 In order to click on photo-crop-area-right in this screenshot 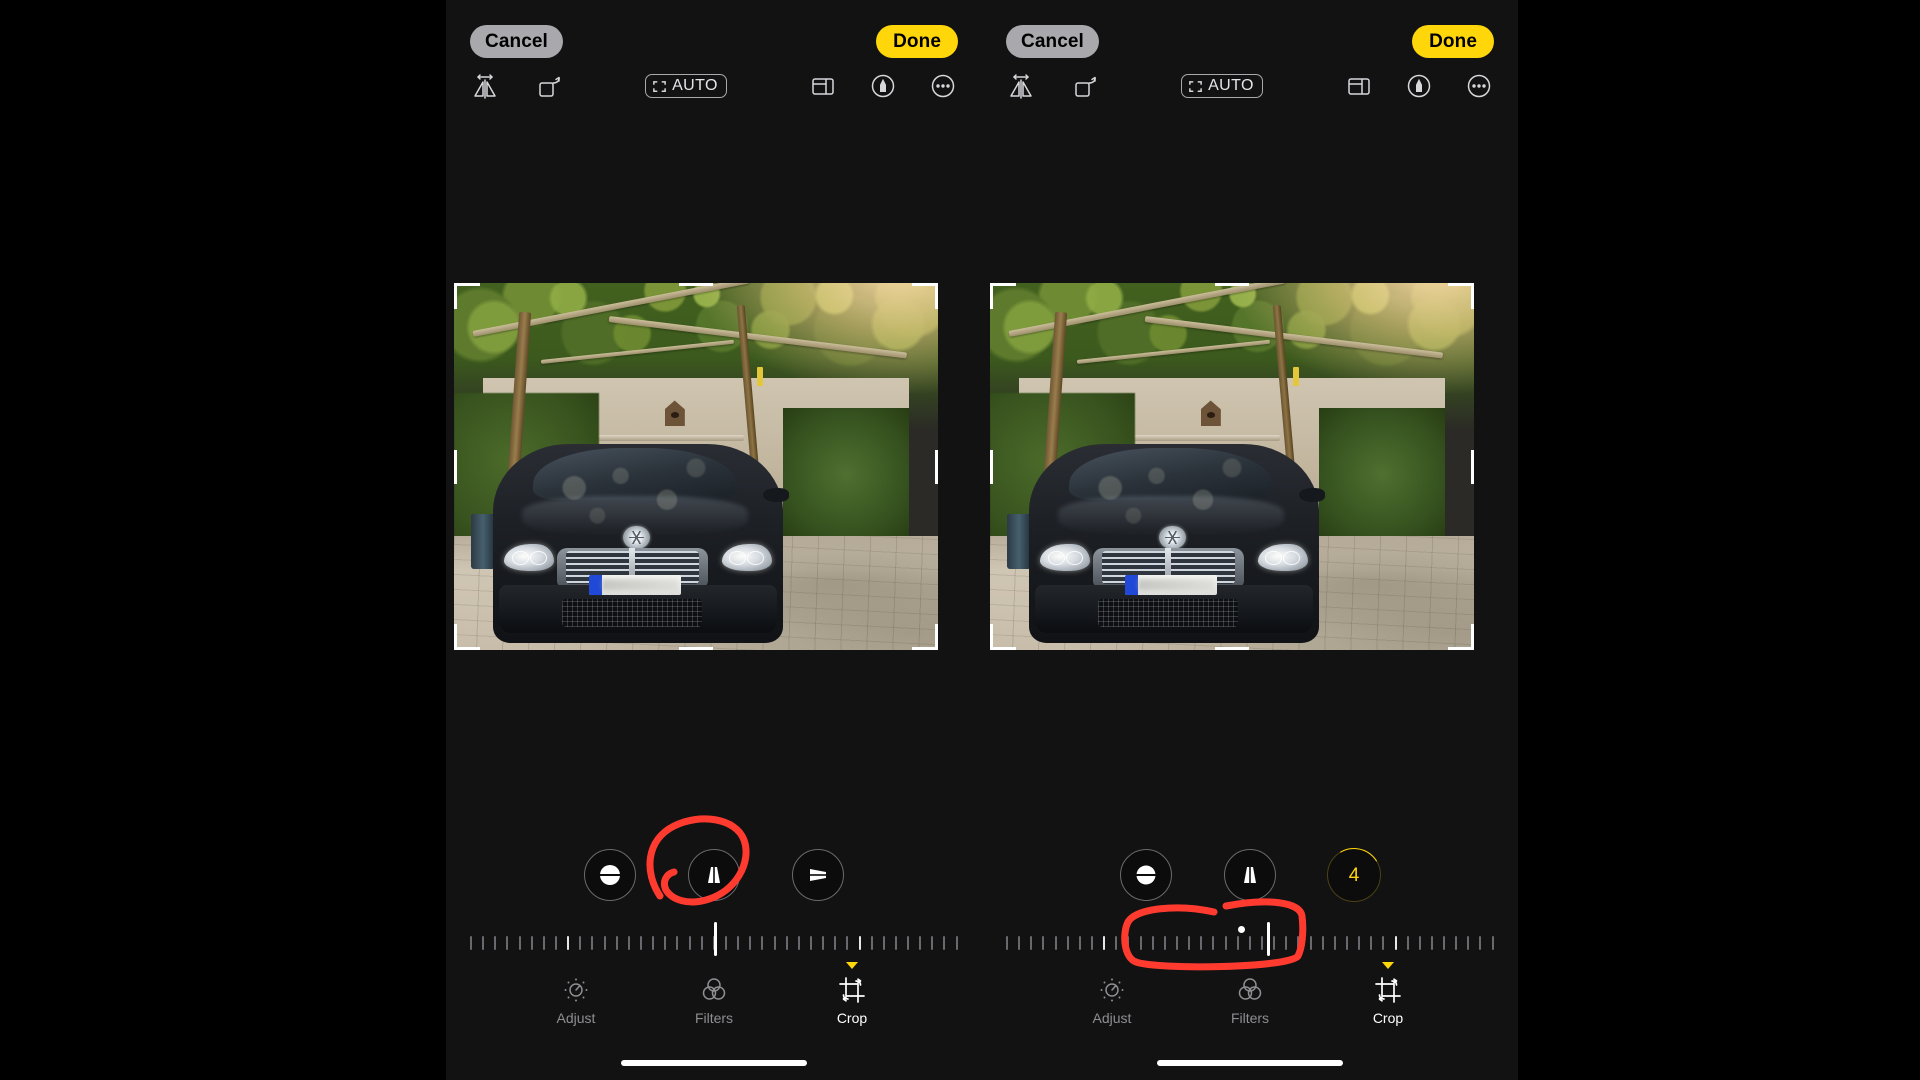, I will do `click(1232, 466)`.